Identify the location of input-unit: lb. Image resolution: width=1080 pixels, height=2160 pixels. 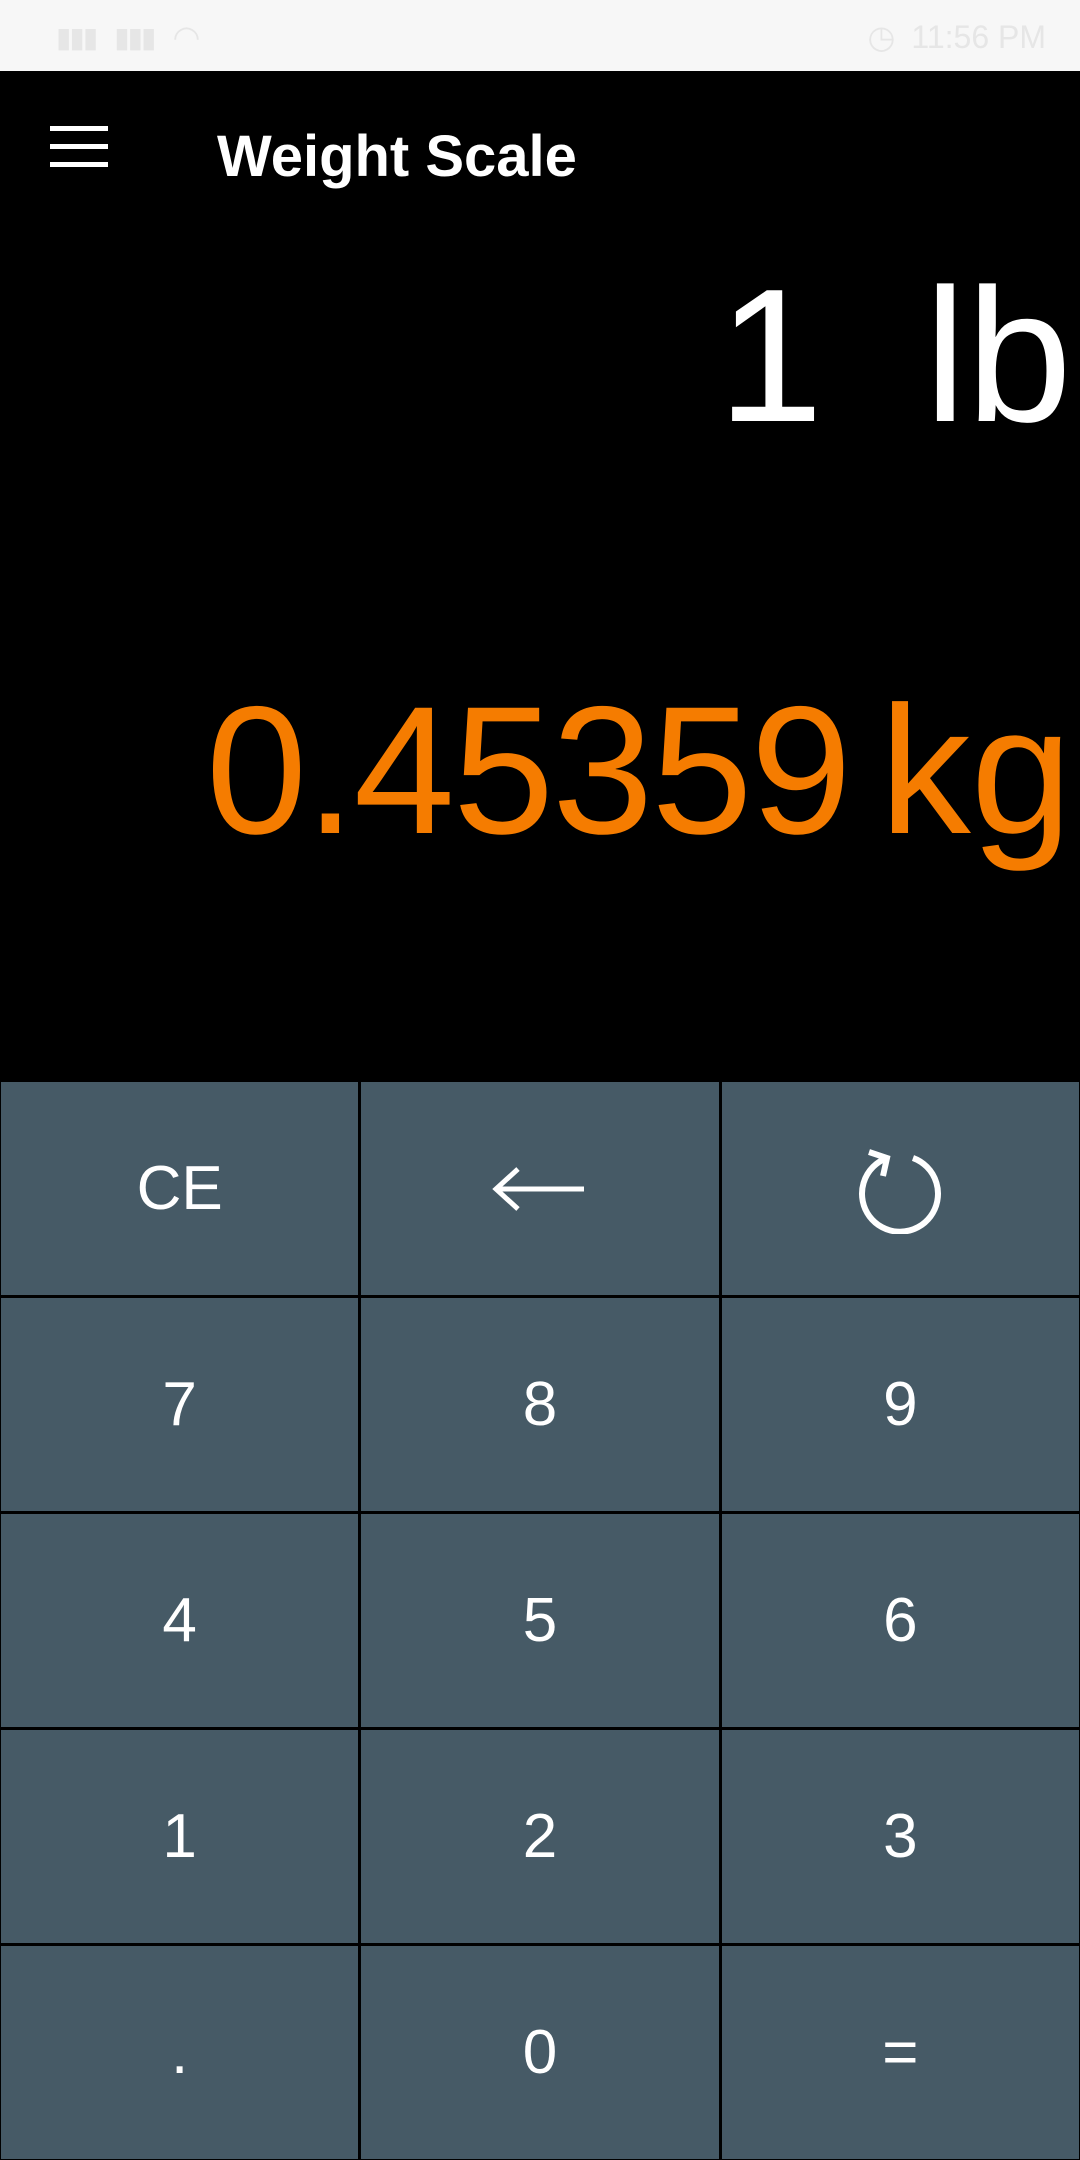
(998, 356).